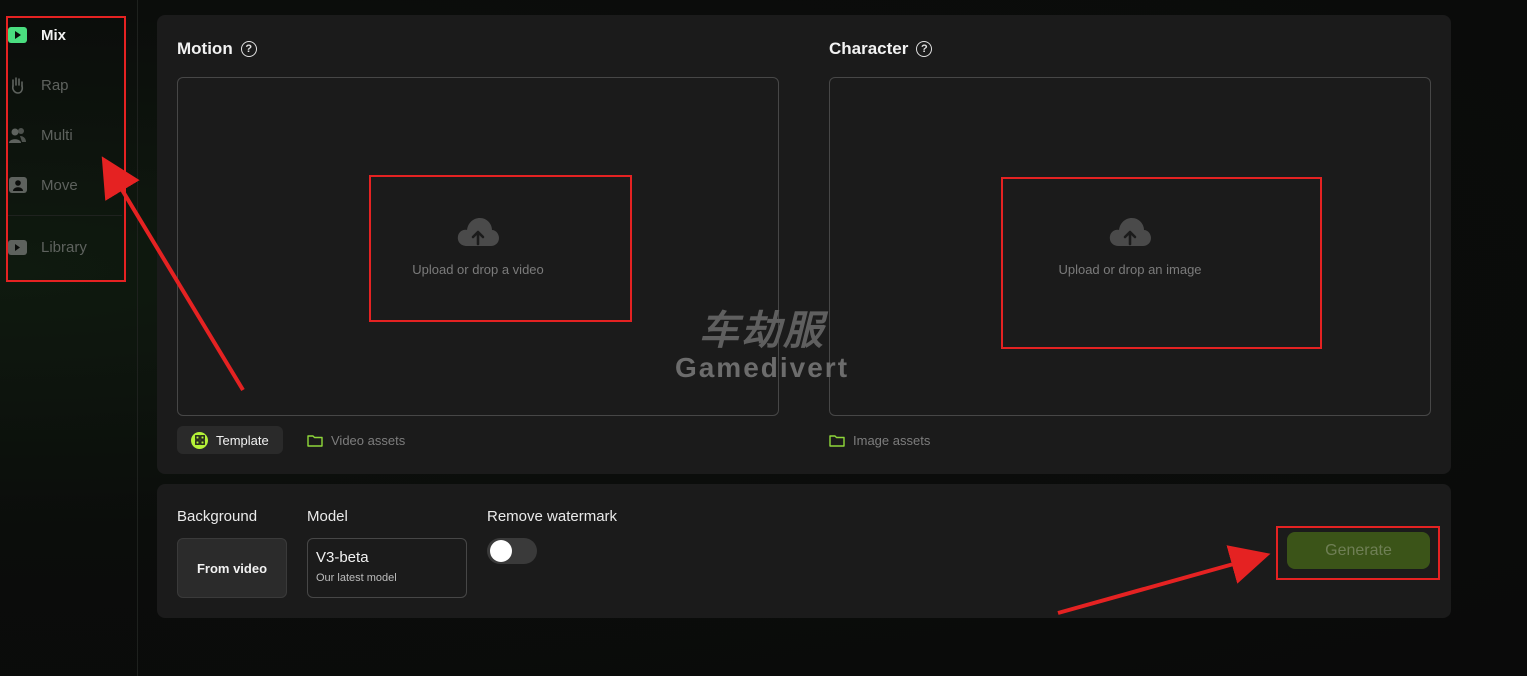  What do you see at coordinates (17, 35) in the screenshot?
I see `play-square-icon` at bounding box center [17, 35].